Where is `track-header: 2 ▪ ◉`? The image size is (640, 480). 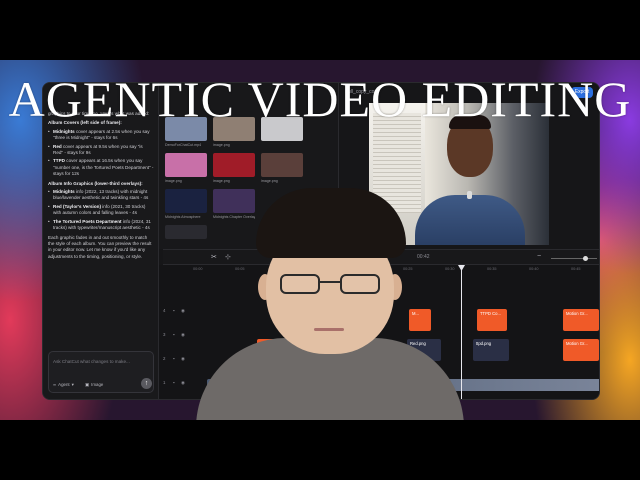
track-header: 2 ▪ ◉ is located at coordinates (174, 359).